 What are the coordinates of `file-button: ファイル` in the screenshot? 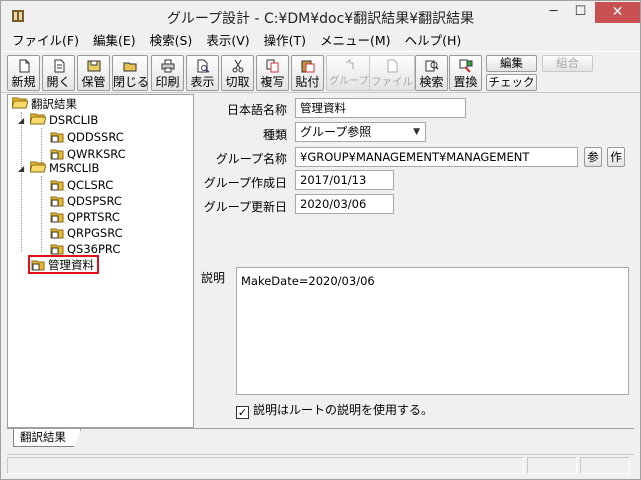 It's located at (392, 73).